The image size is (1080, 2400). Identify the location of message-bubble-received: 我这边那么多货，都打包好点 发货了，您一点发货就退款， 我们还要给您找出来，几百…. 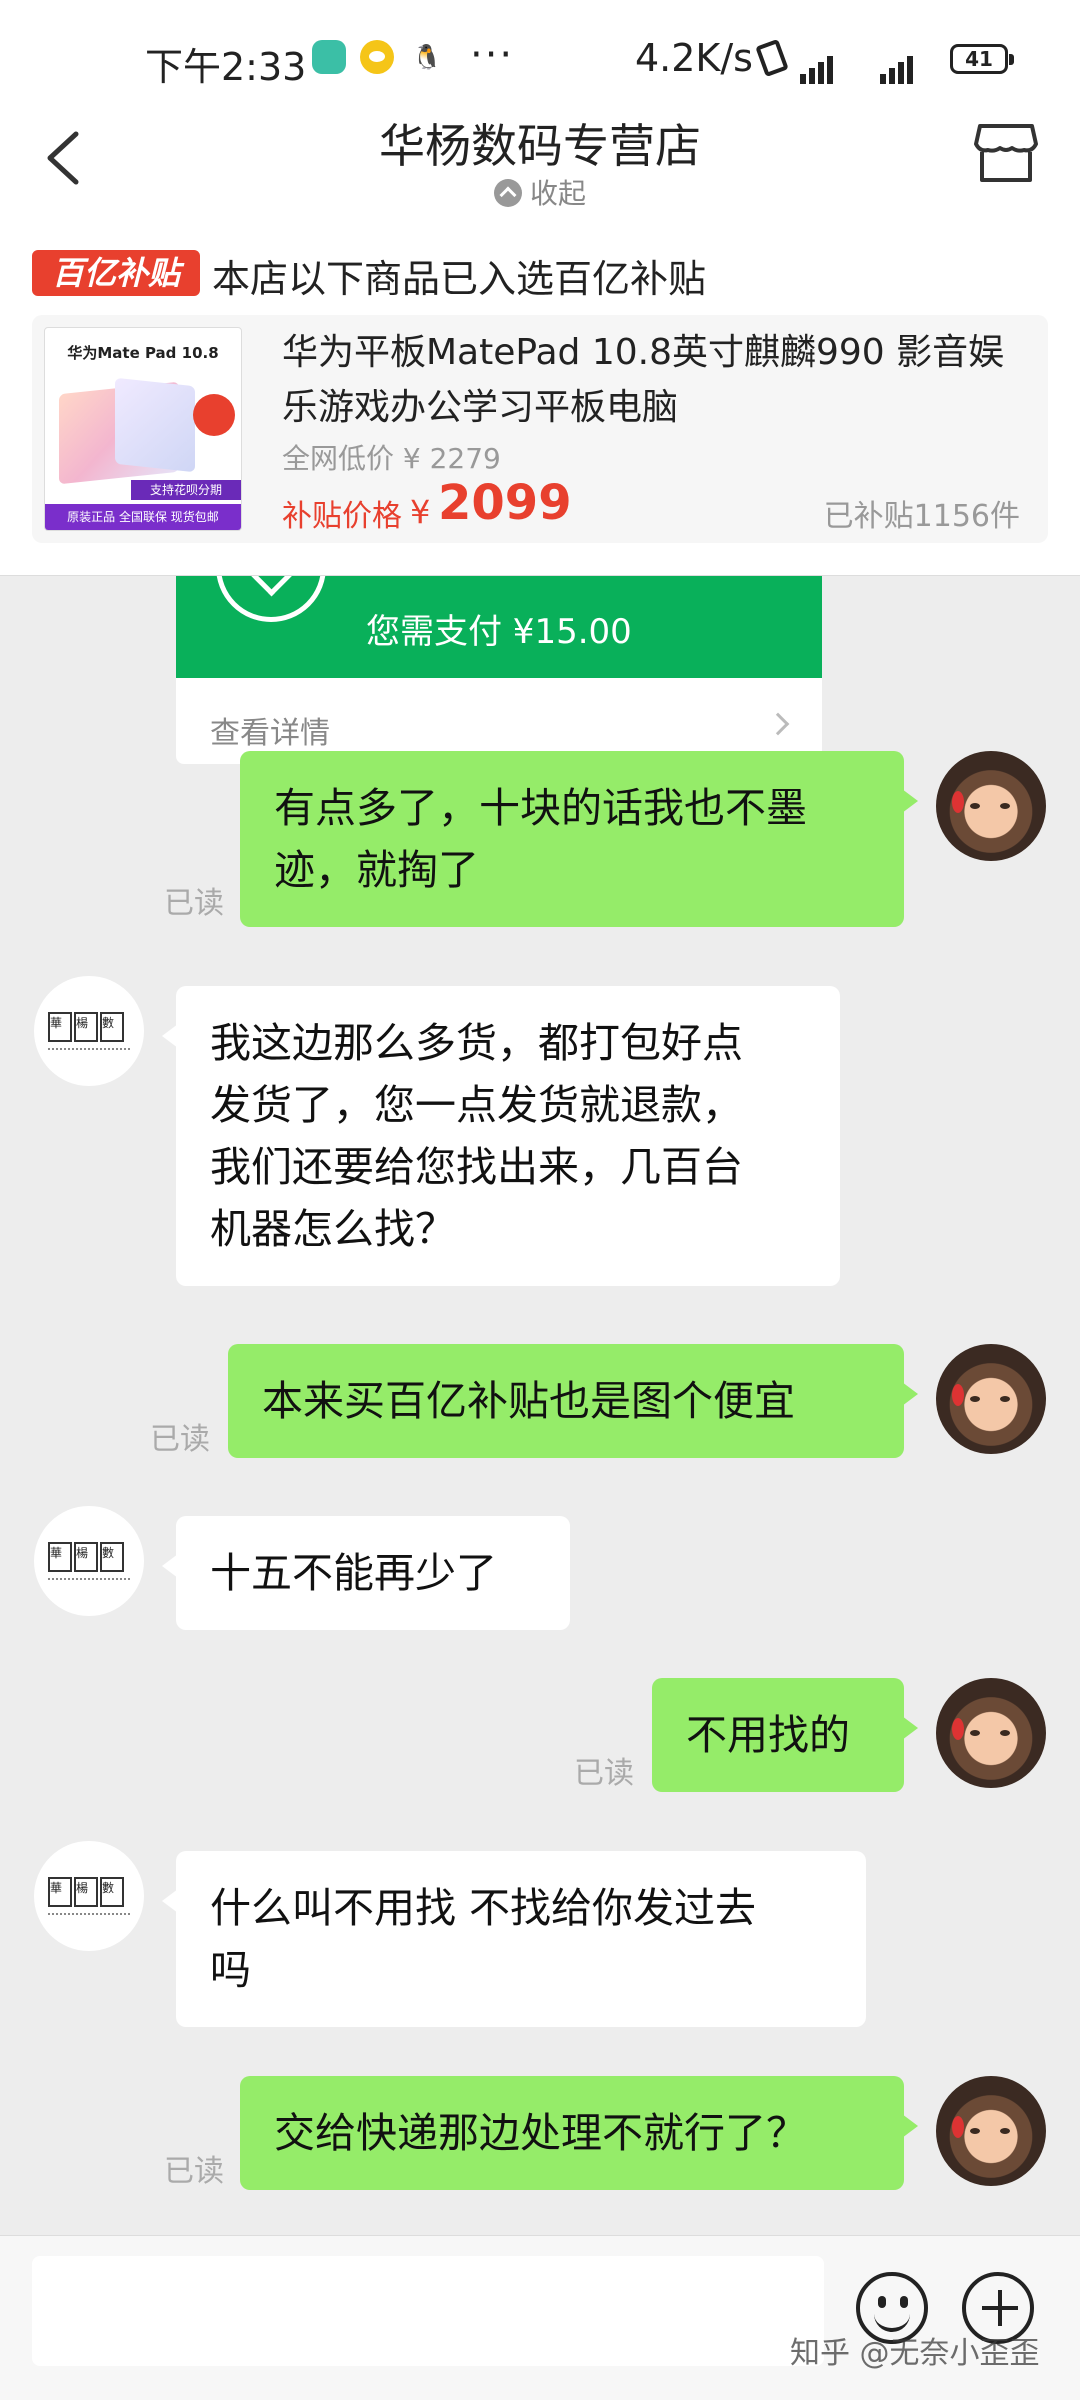
(501, 1136).